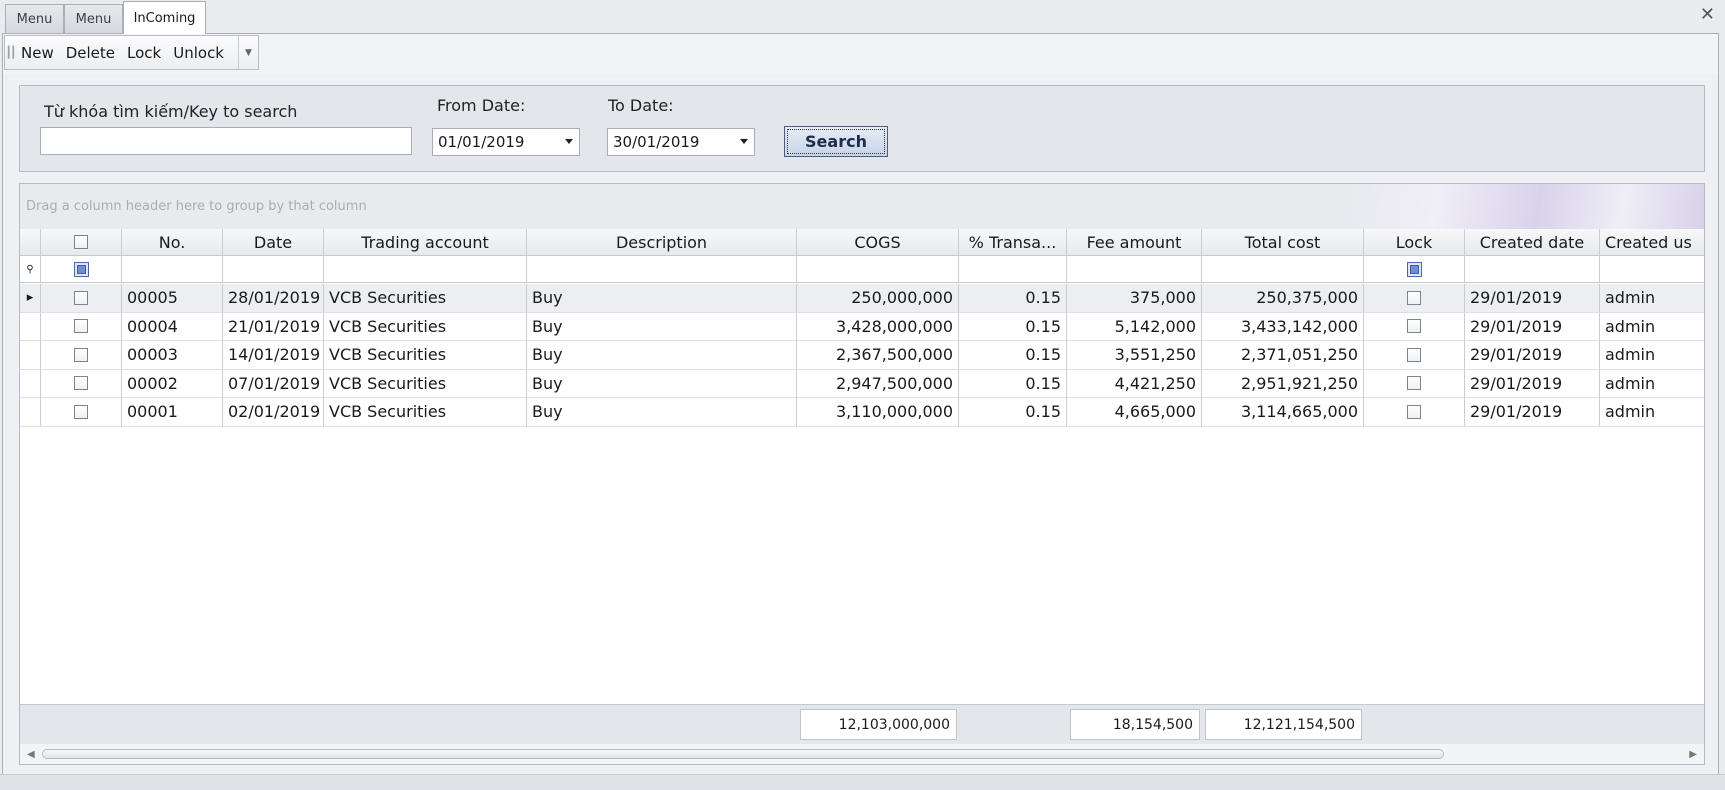 The width and height of the screenshot is (1725, 790). I want to click on select-all-checkbox, so click(81, 242).